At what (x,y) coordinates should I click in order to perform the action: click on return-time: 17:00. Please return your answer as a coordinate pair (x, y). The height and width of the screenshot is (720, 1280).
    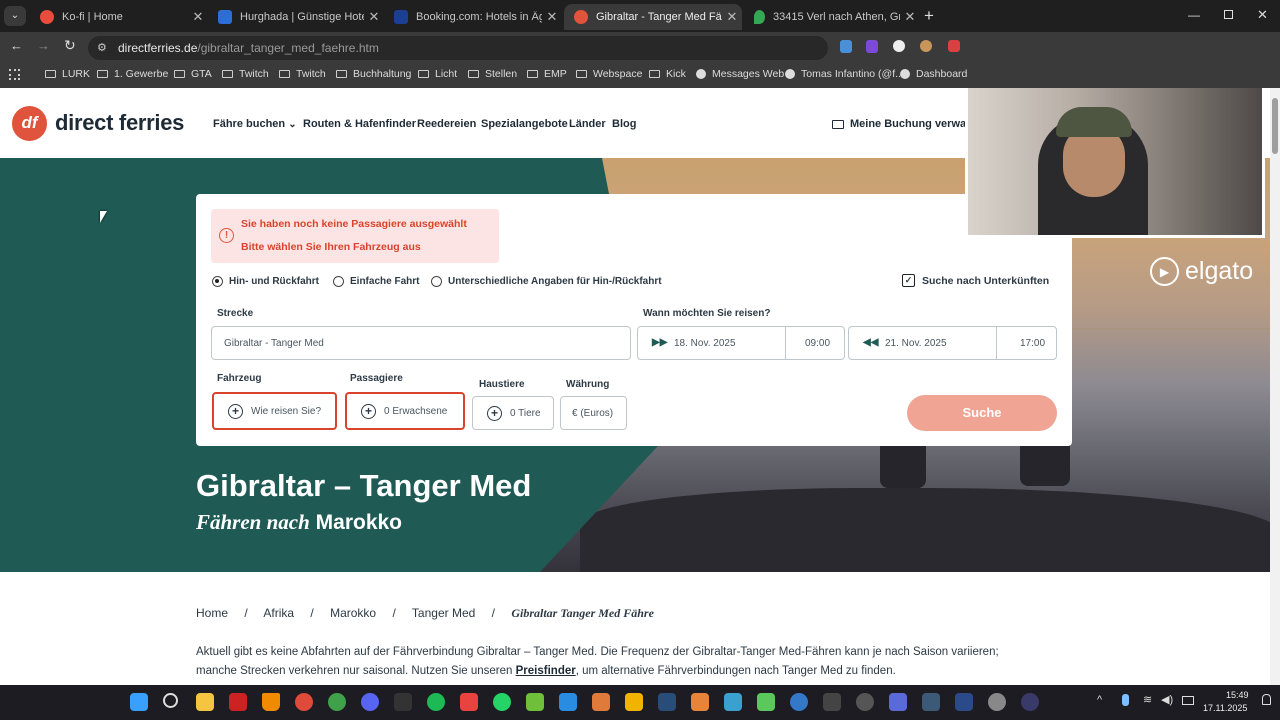
    Looking at the image, I should click on (1032, 343).